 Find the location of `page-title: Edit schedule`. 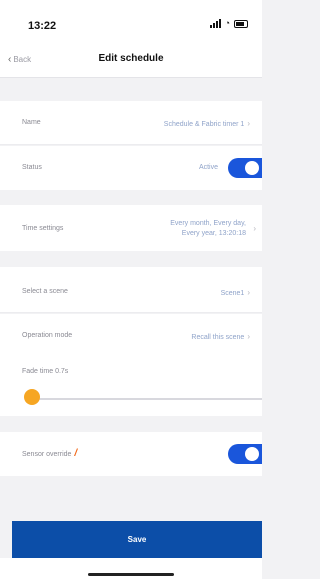

page-title: Edit schedule is located at coordinates (131, 58).